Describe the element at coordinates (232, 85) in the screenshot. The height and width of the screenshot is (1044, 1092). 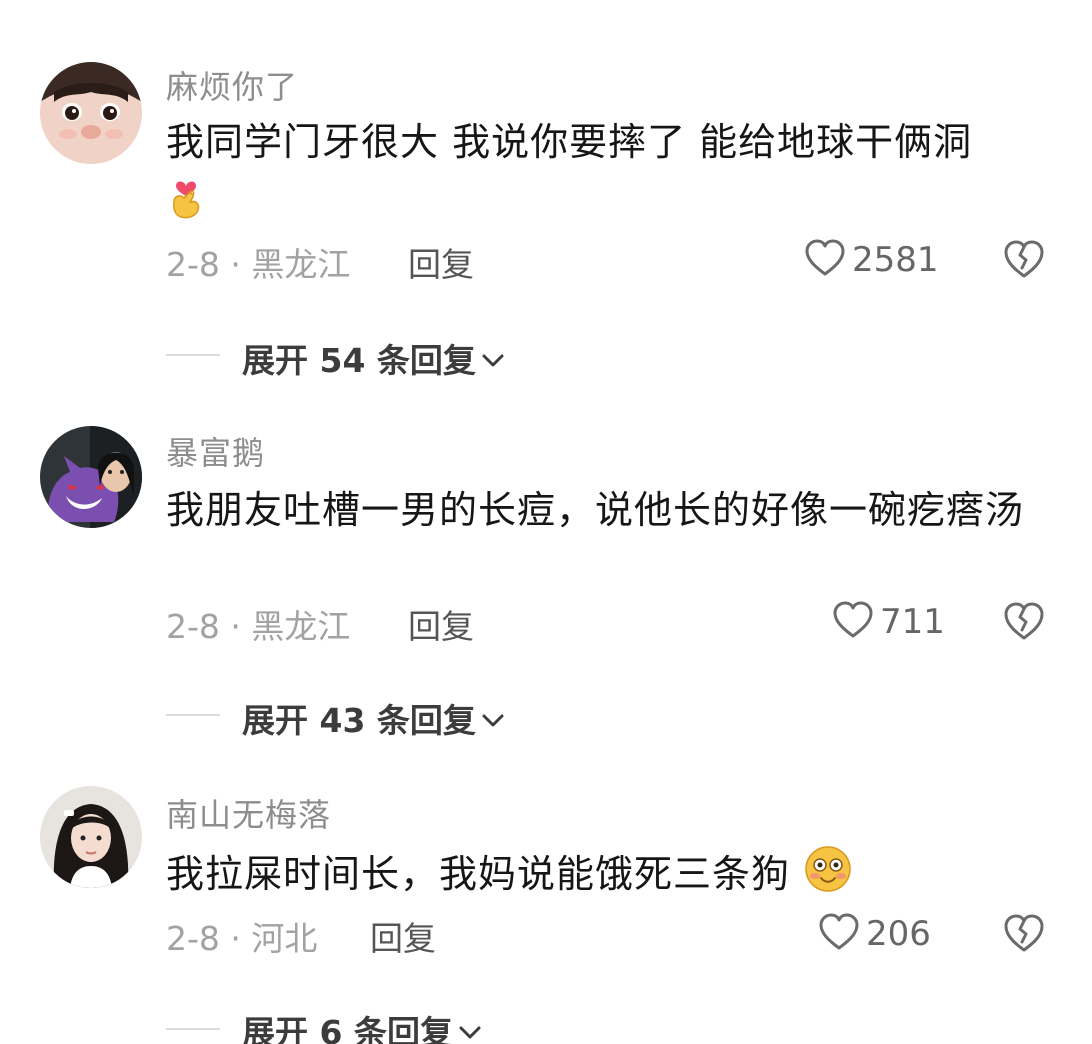
I see `username: 麻烦你了` at that location.